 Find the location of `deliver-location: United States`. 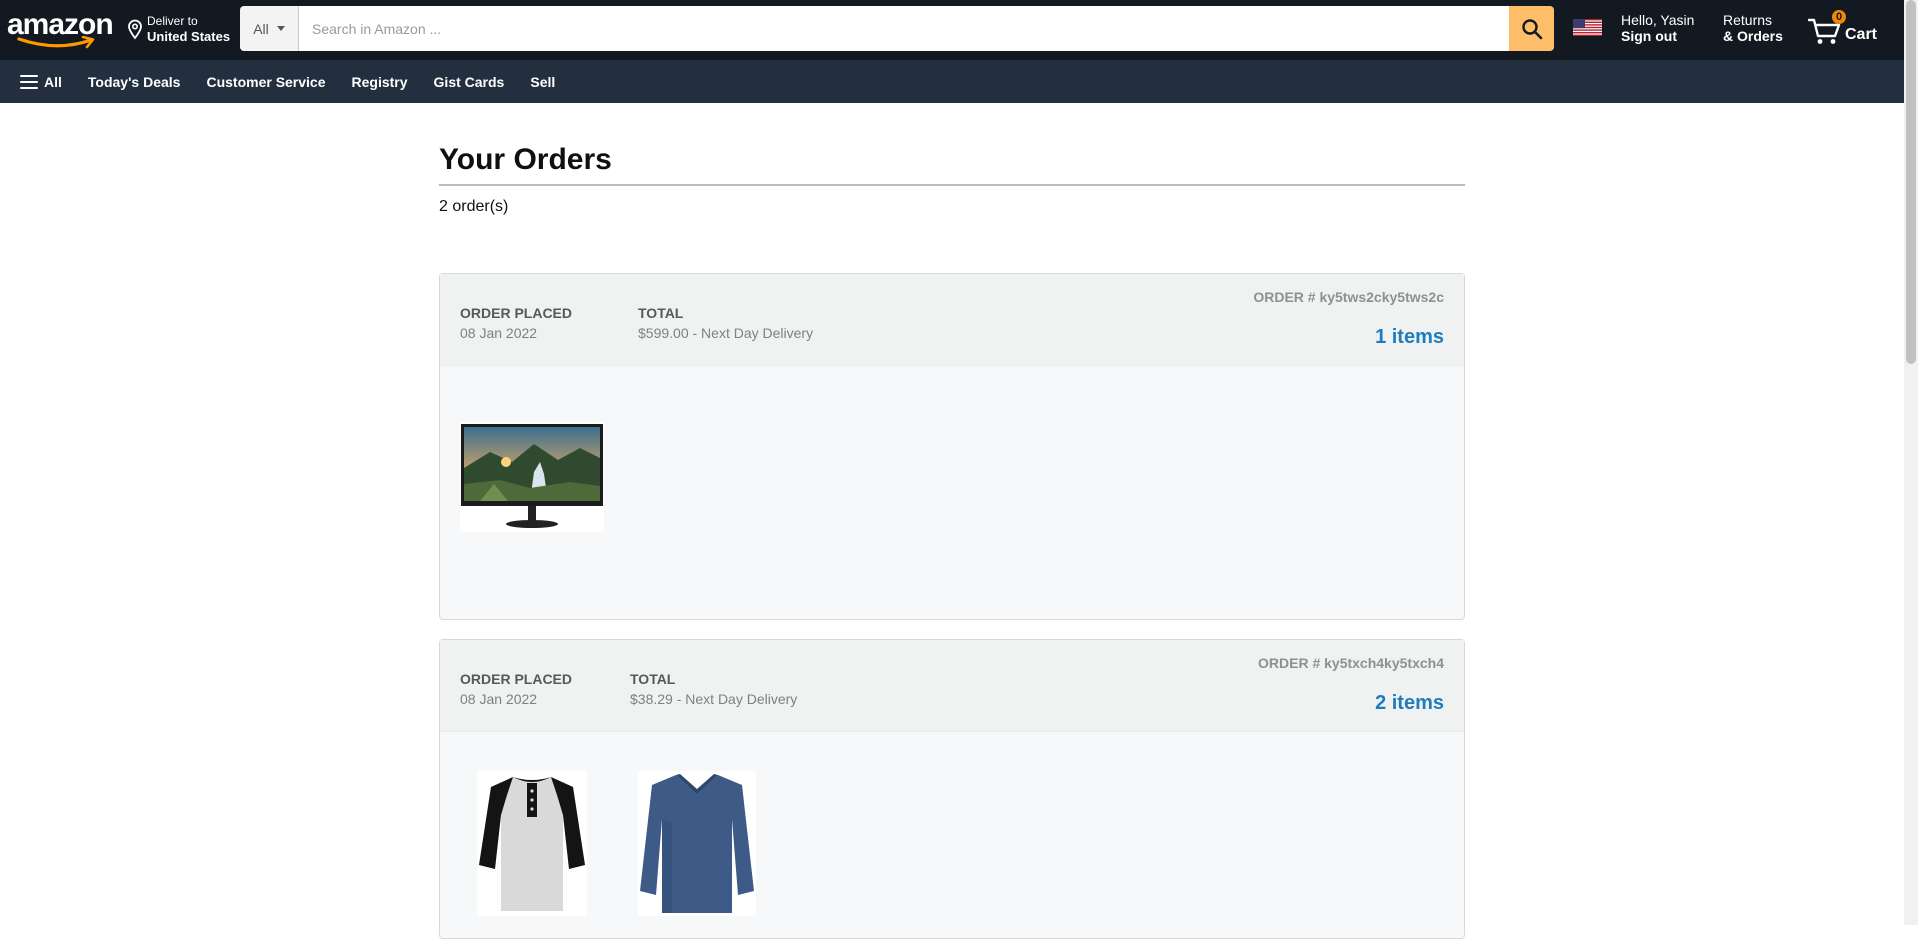

deliver-location: United States is located at coordinates (189, 36).